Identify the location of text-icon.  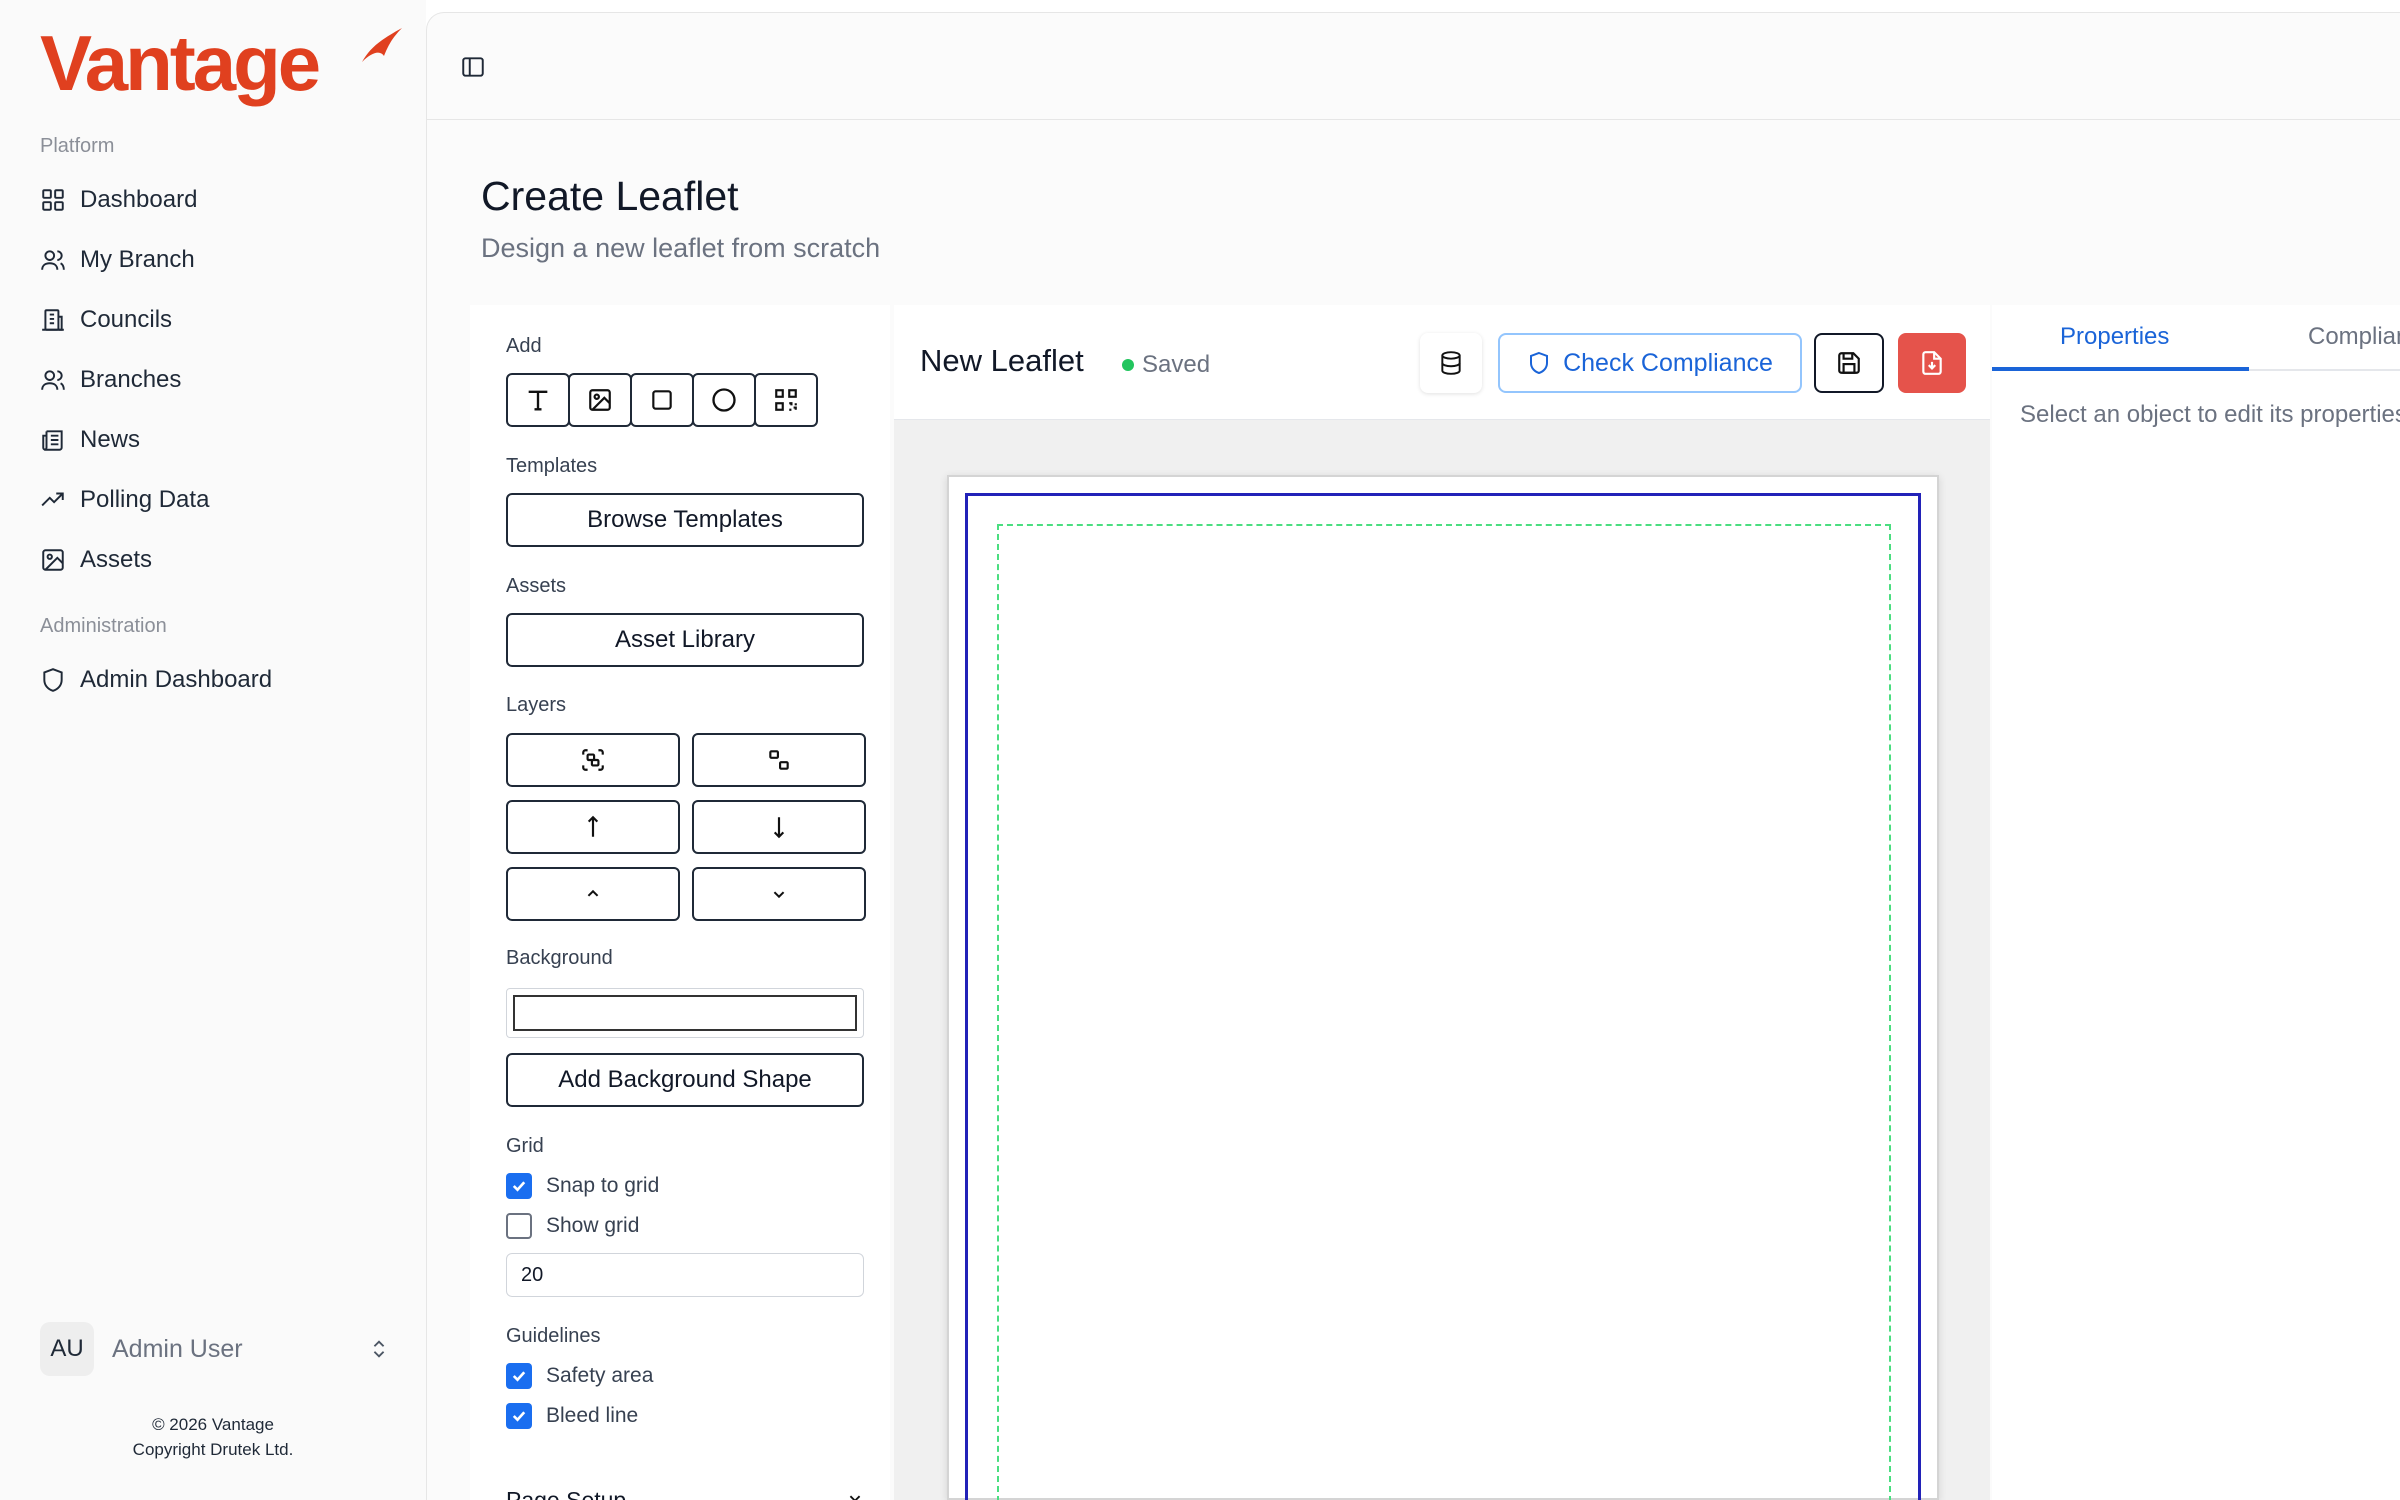
(538, 400).